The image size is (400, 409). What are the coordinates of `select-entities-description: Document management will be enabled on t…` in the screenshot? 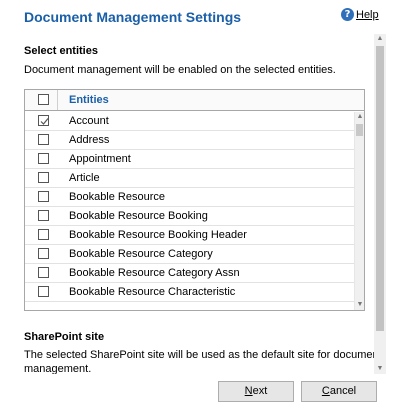 It's located at (180, 70).